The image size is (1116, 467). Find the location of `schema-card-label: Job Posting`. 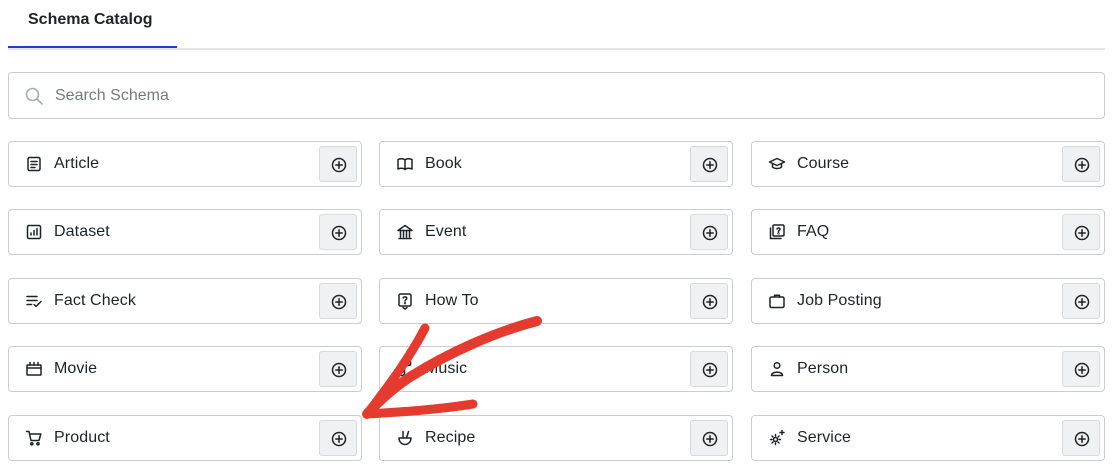

schema-card-label: Job Posting is located at coordinates (839, 300).